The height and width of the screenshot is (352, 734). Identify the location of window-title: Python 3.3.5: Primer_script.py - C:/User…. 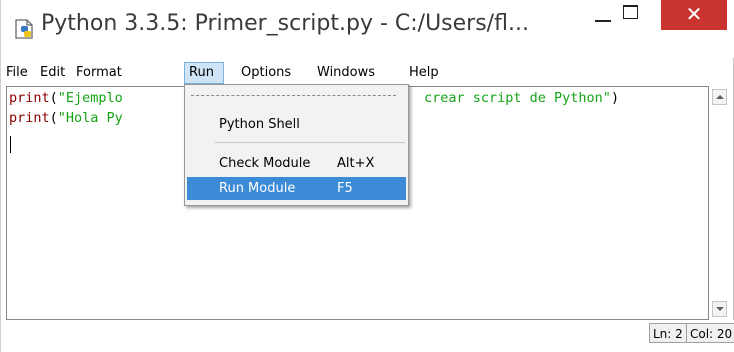
(285, 23).